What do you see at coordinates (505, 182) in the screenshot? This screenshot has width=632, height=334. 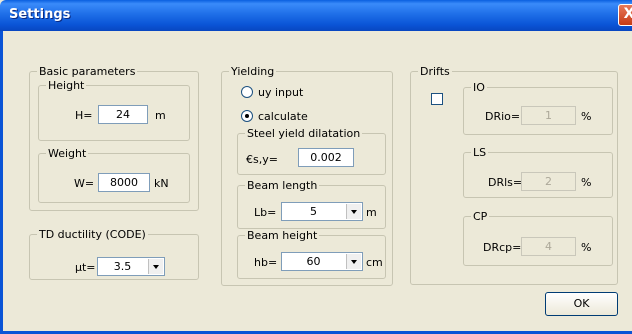 I see `ls-field-label: DRls=` at bounding box center [505, 182].